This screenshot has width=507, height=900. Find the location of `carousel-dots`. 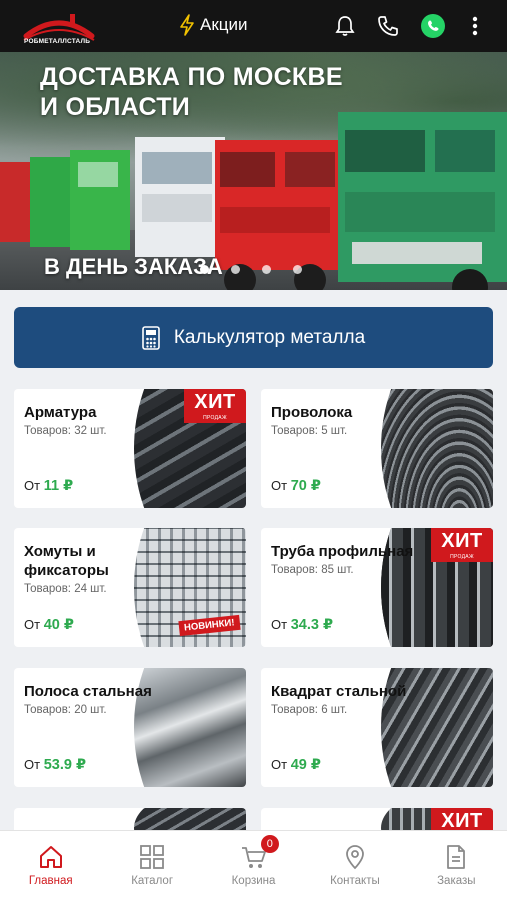

carousel-dots is located at coordinates (251, 269).